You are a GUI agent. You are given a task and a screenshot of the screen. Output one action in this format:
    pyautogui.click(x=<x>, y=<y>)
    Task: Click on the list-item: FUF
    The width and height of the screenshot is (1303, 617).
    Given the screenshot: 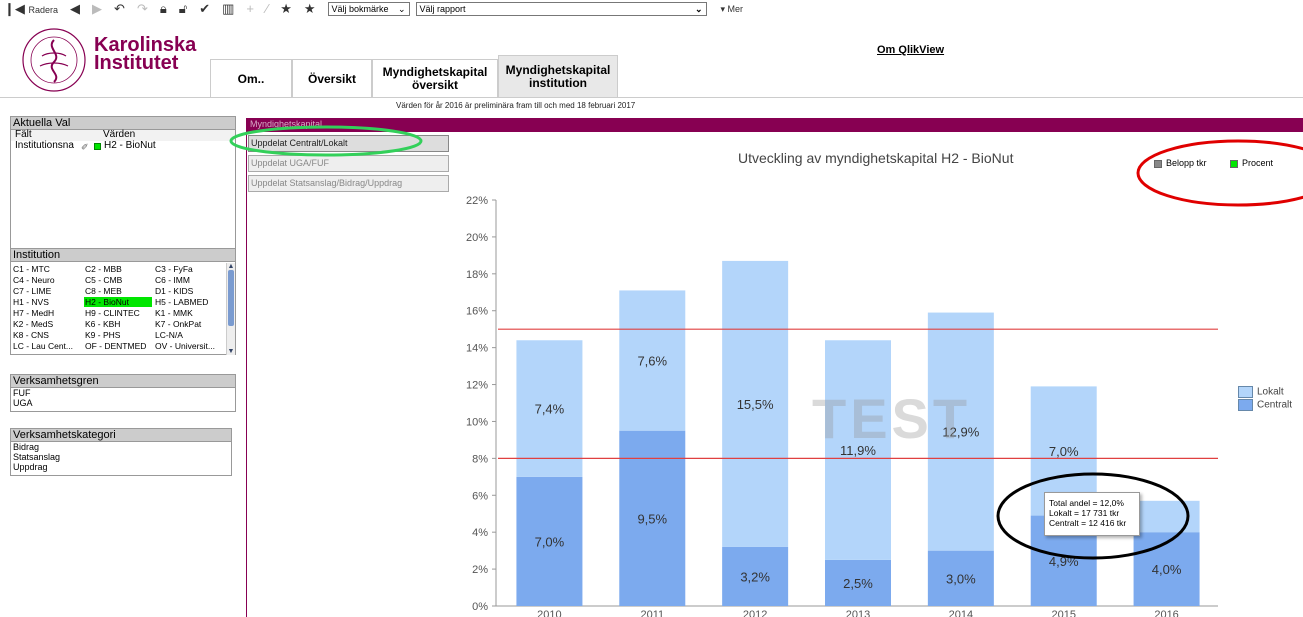 What is the action you would take?
    pyautogui.click(x=123, y=393)
    